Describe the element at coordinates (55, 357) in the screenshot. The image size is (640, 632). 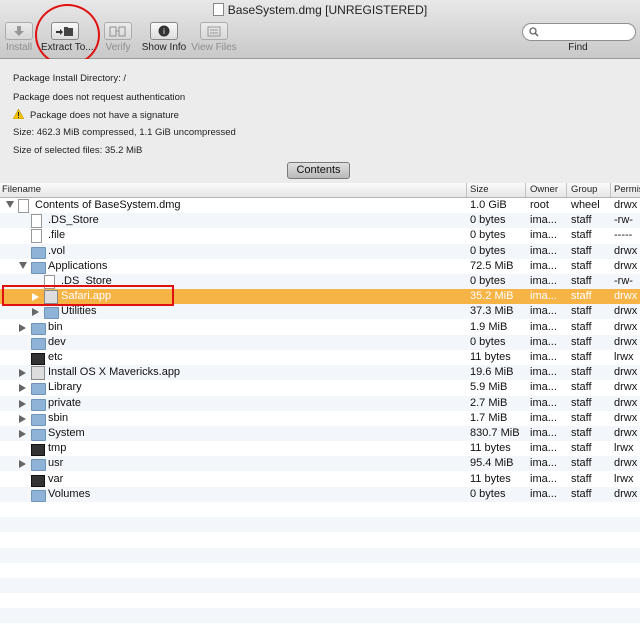
I see `row-filename: etc` at that location.